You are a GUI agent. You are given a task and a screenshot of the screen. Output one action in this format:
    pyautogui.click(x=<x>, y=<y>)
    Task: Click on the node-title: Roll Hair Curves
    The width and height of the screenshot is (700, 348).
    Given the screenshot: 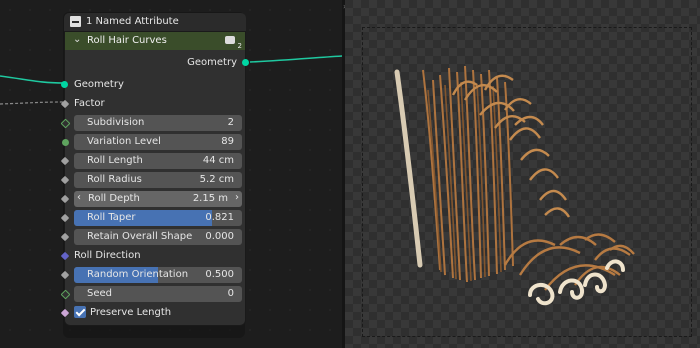 What is the action you would take?
    pyautogui.click(x=127, y=40)
    